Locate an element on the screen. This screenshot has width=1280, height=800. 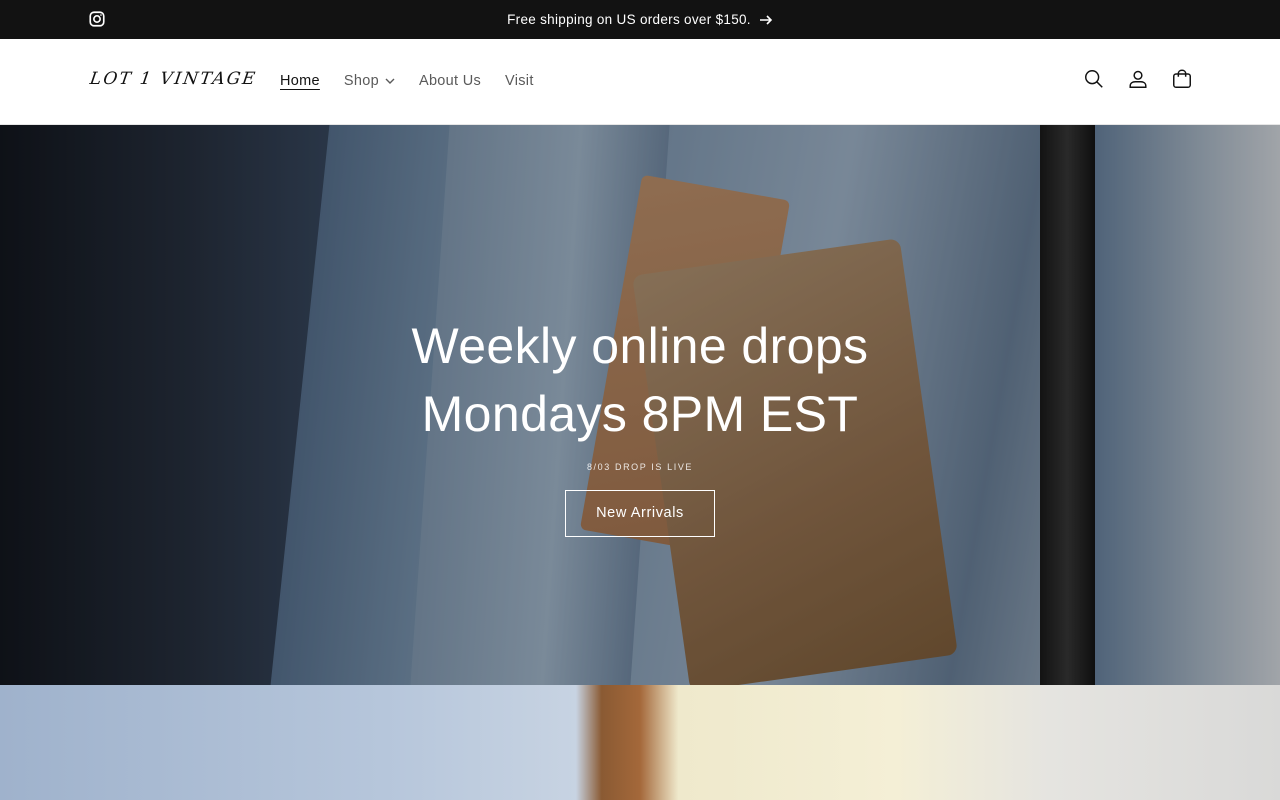
featured-image is located at coordinates (640, 742).